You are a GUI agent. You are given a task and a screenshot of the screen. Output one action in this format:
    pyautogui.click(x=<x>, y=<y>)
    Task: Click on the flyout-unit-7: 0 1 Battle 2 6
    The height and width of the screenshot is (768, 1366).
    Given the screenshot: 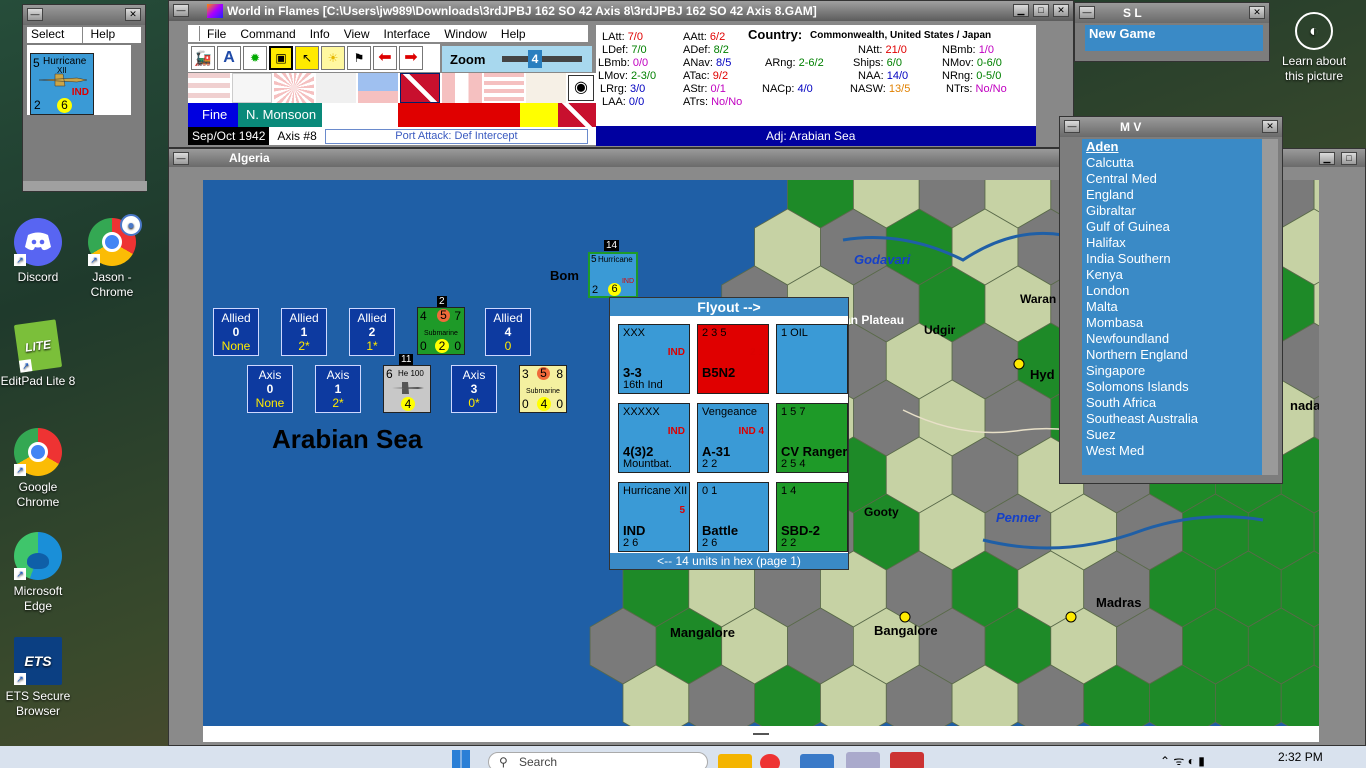 What is the action you would take?
    pyautogui.click(x=733, y=517)
    